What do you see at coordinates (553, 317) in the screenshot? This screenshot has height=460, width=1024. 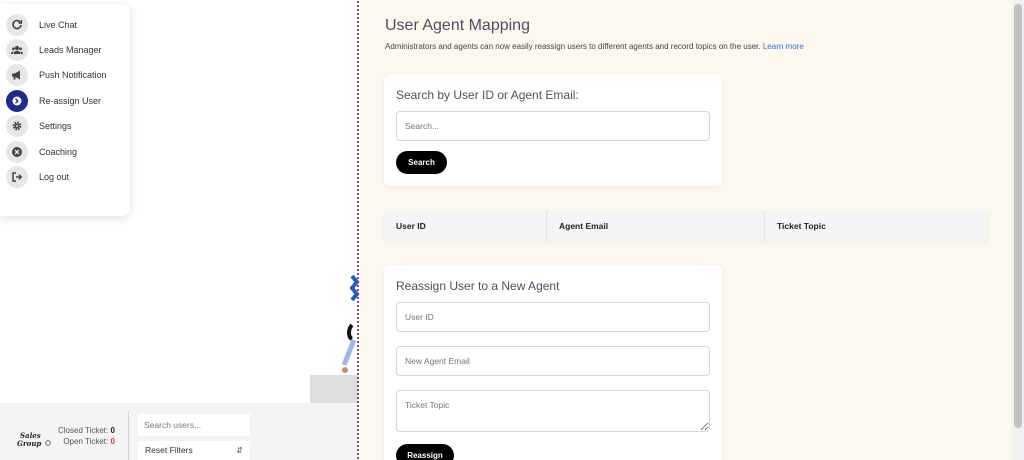 I see `user-id-input` at bounding box center [553, 317].